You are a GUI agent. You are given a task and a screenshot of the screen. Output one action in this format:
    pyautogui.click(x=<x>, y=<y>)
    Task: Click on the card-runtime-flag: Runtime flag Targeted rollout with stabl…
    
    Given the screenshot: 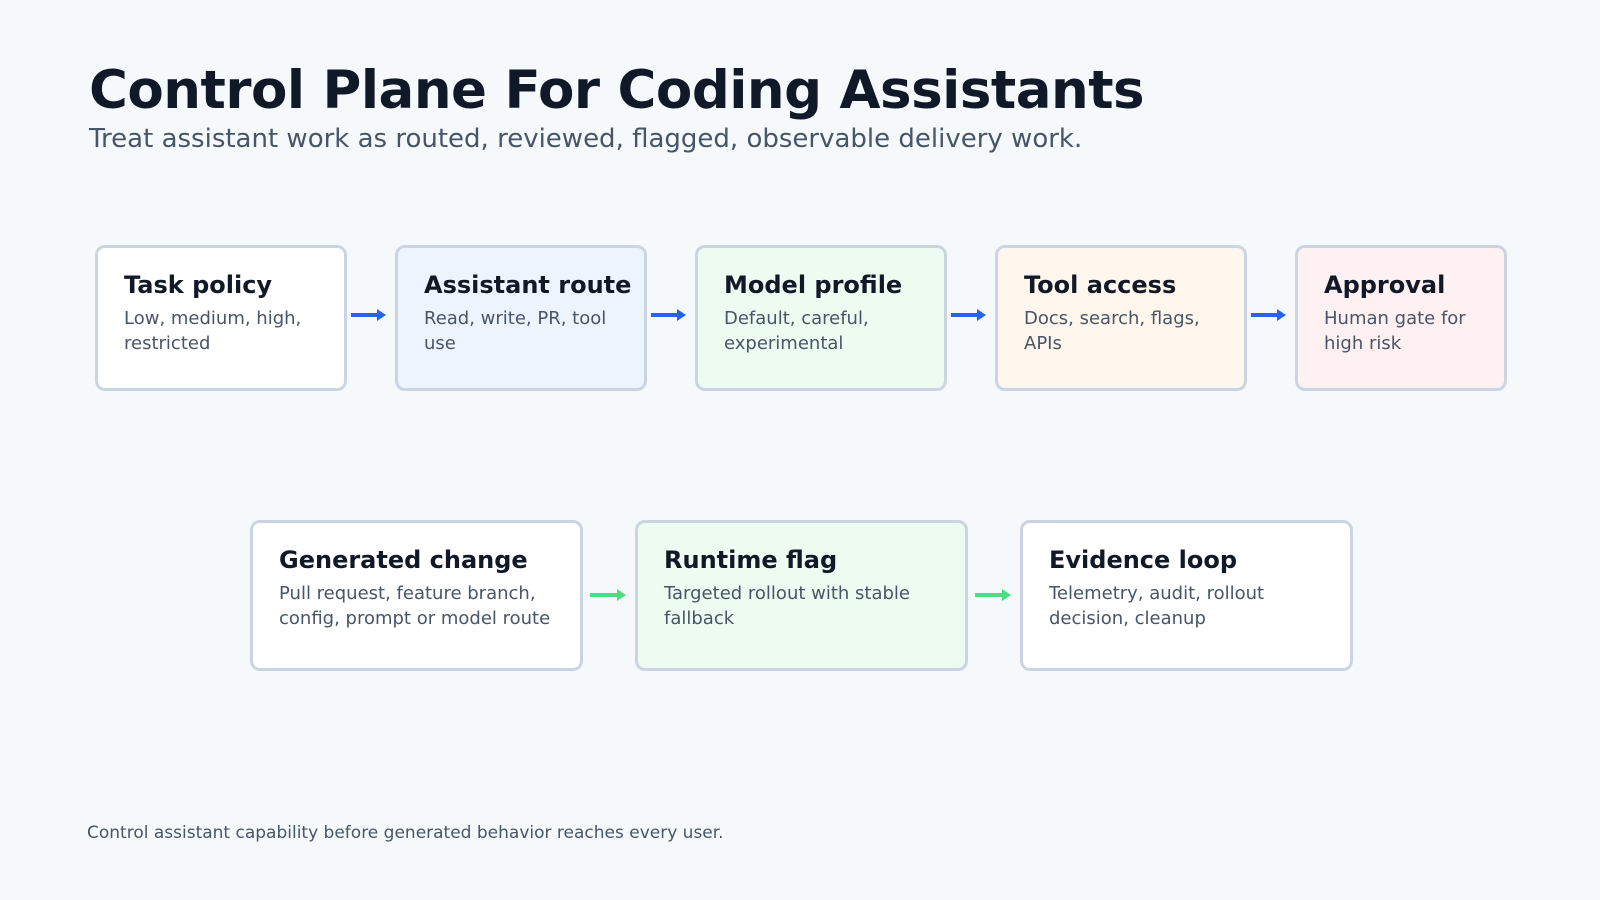 What is the action you would take?
    pyautogui.click(x=801, y=595)
    